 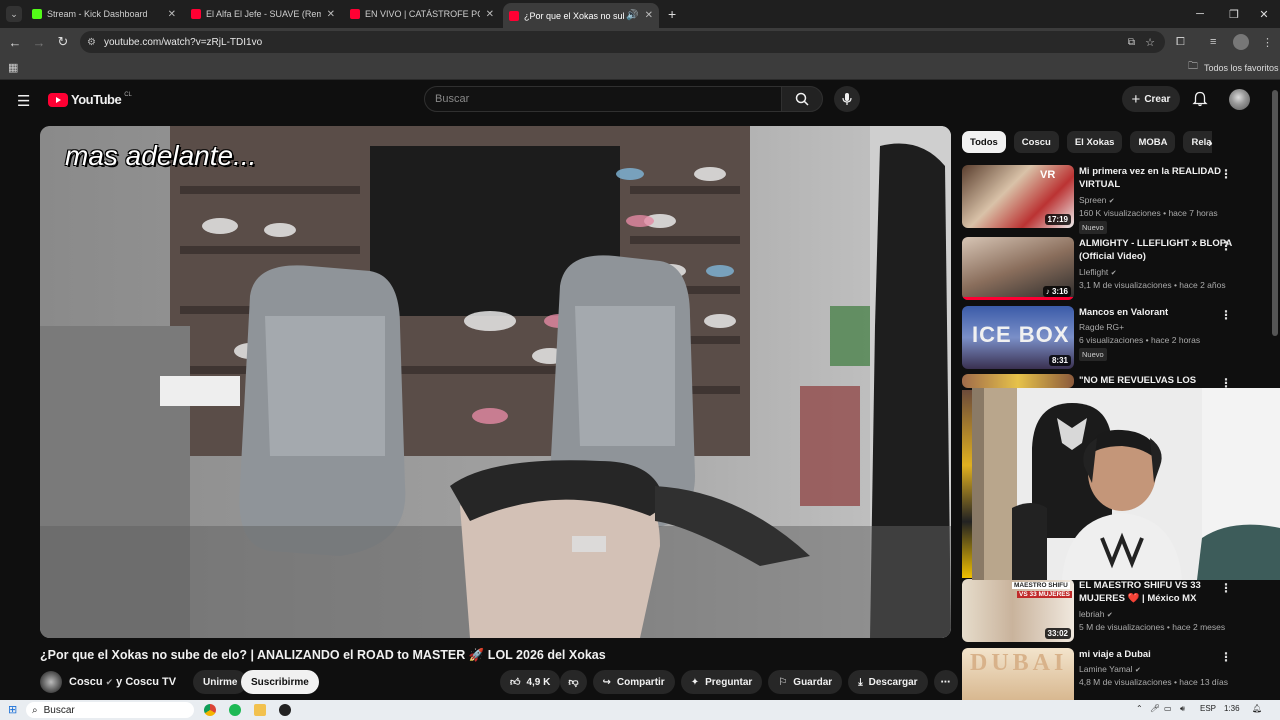 I want to click on browser-tab-active: ¿Por que el Xokas no sube d 🔊 ✕, so click(x=581, y=15).